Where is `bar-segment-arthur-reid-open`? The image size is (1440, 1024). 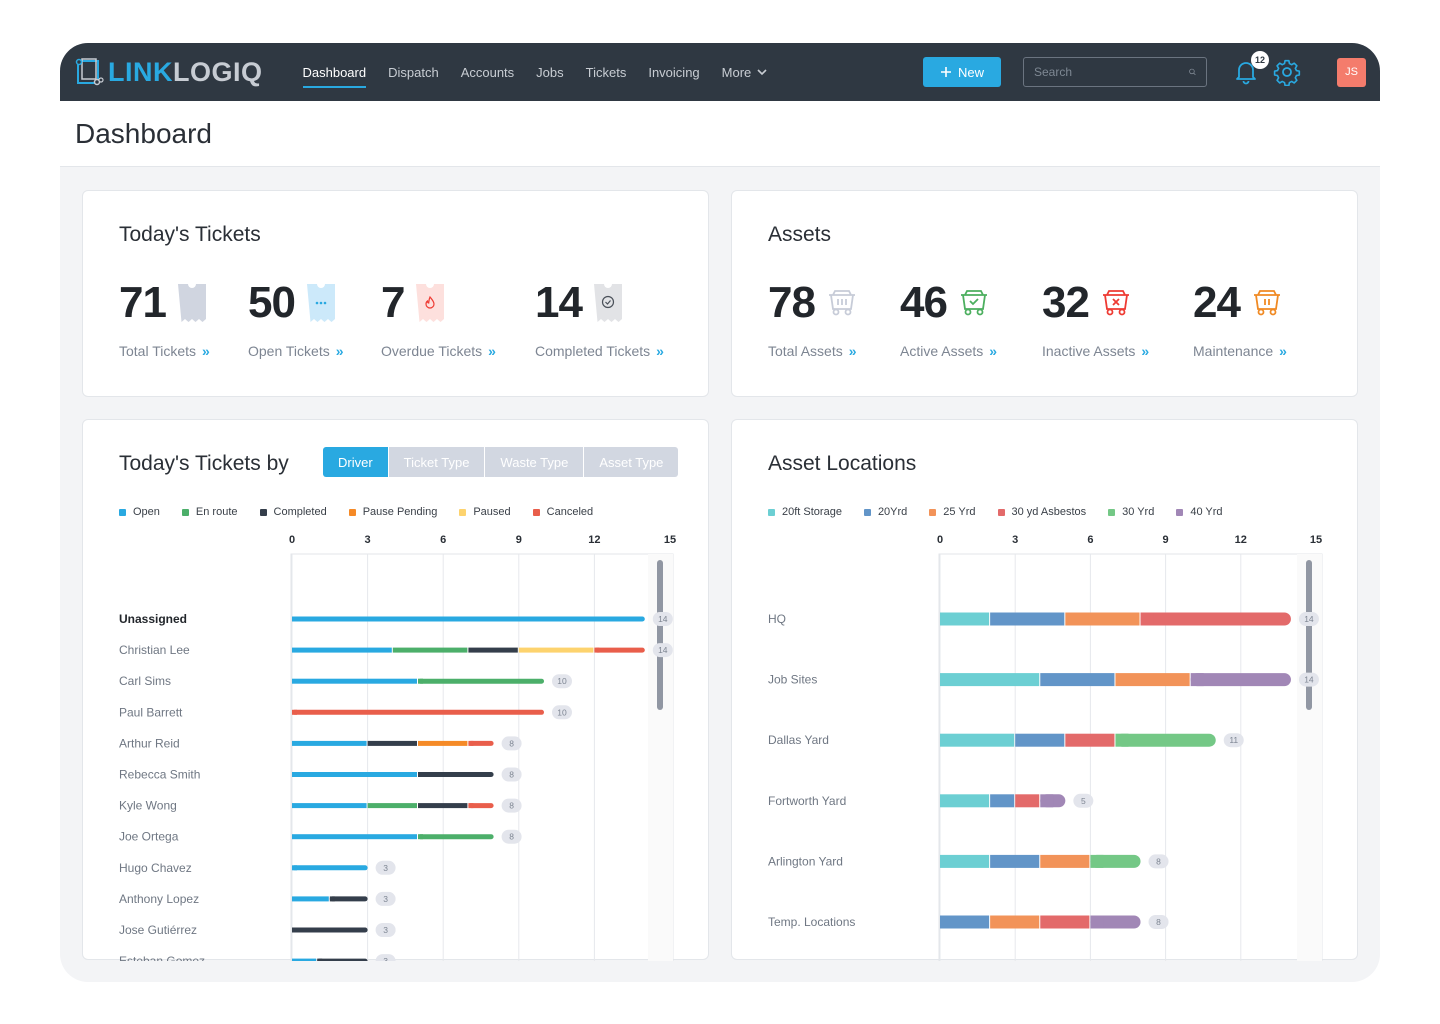 bar-segment-arthur-reid-open is located at coordinates (329, 743).